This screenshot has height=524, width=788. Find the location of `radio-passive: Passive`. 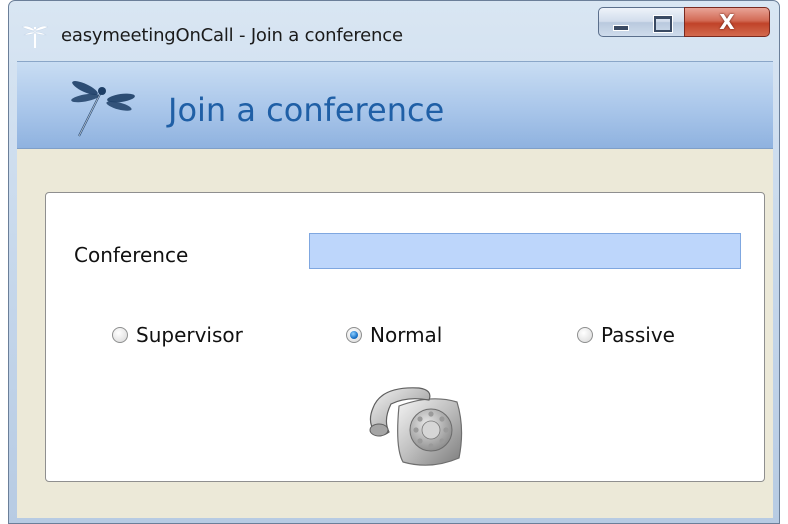

radio-passive: Passive is located at coordinates (626, 335).